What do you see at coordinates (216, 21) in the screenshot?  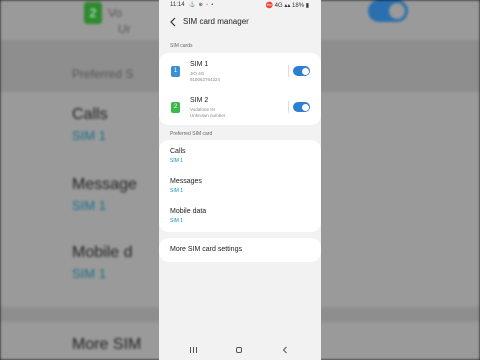 I see `page-title: SIM card manager` at bounding box center [216, 21].